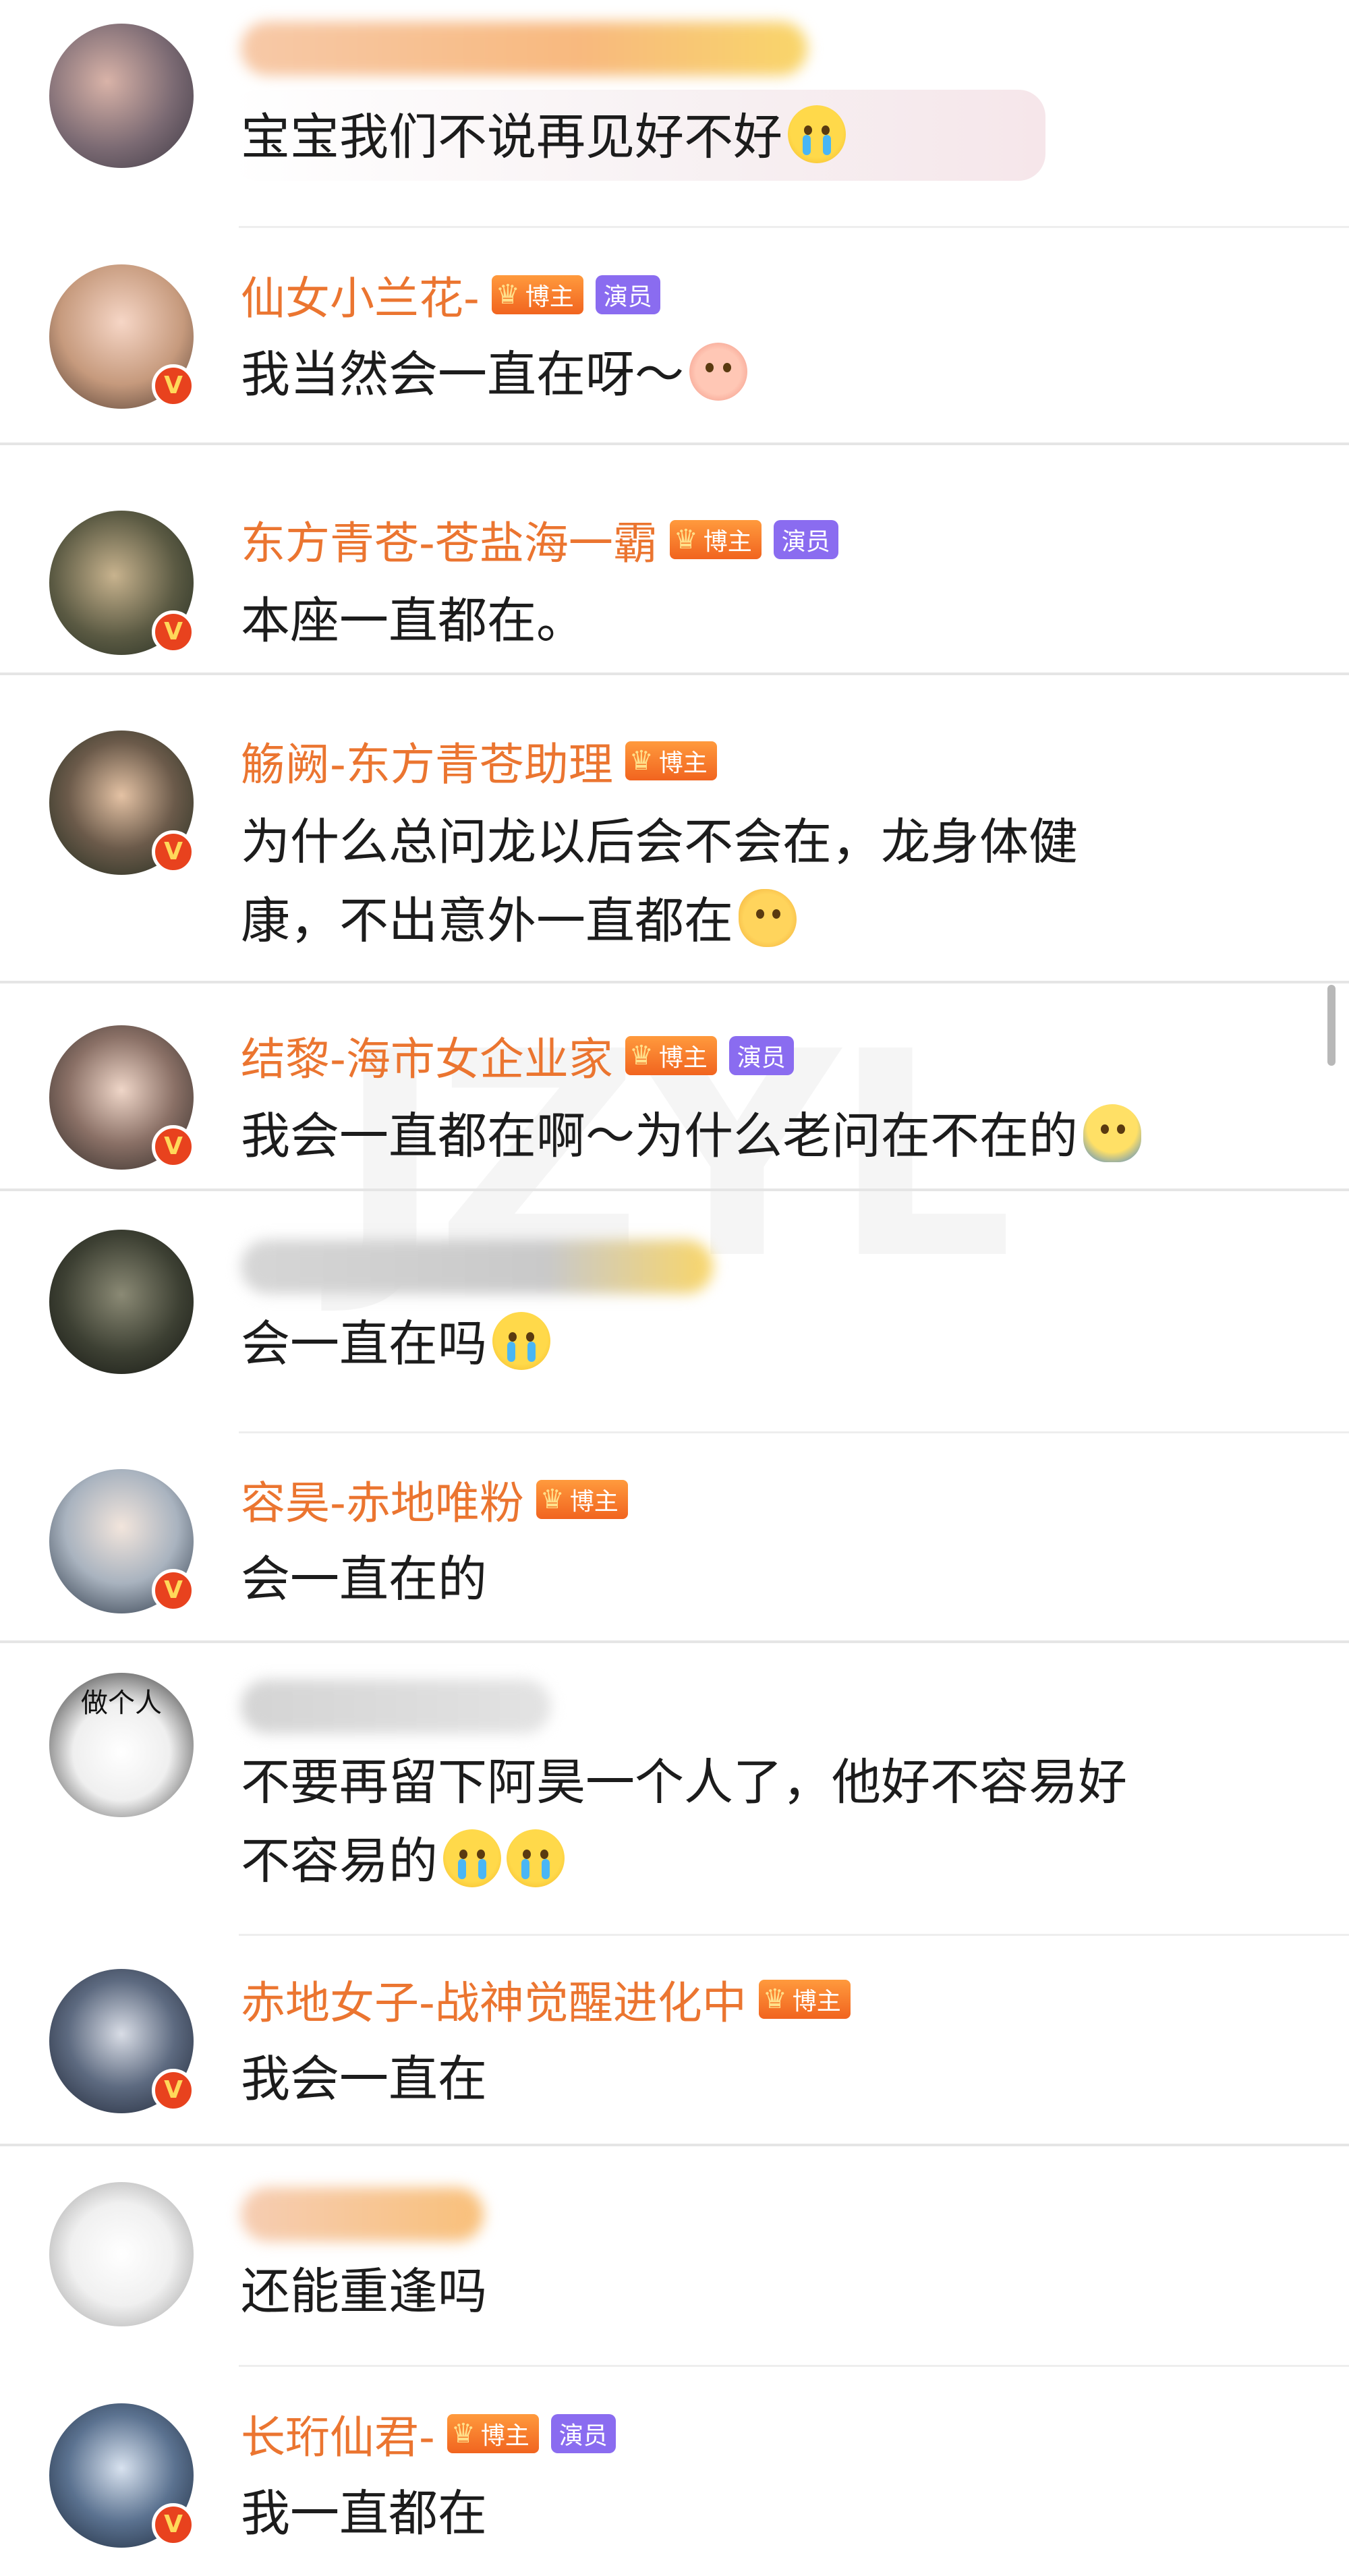  What do you see at coordinates (413, 621) in the screenshot?
I see `comment-text: 本座一直都在。` at bounding box center [413, 621].